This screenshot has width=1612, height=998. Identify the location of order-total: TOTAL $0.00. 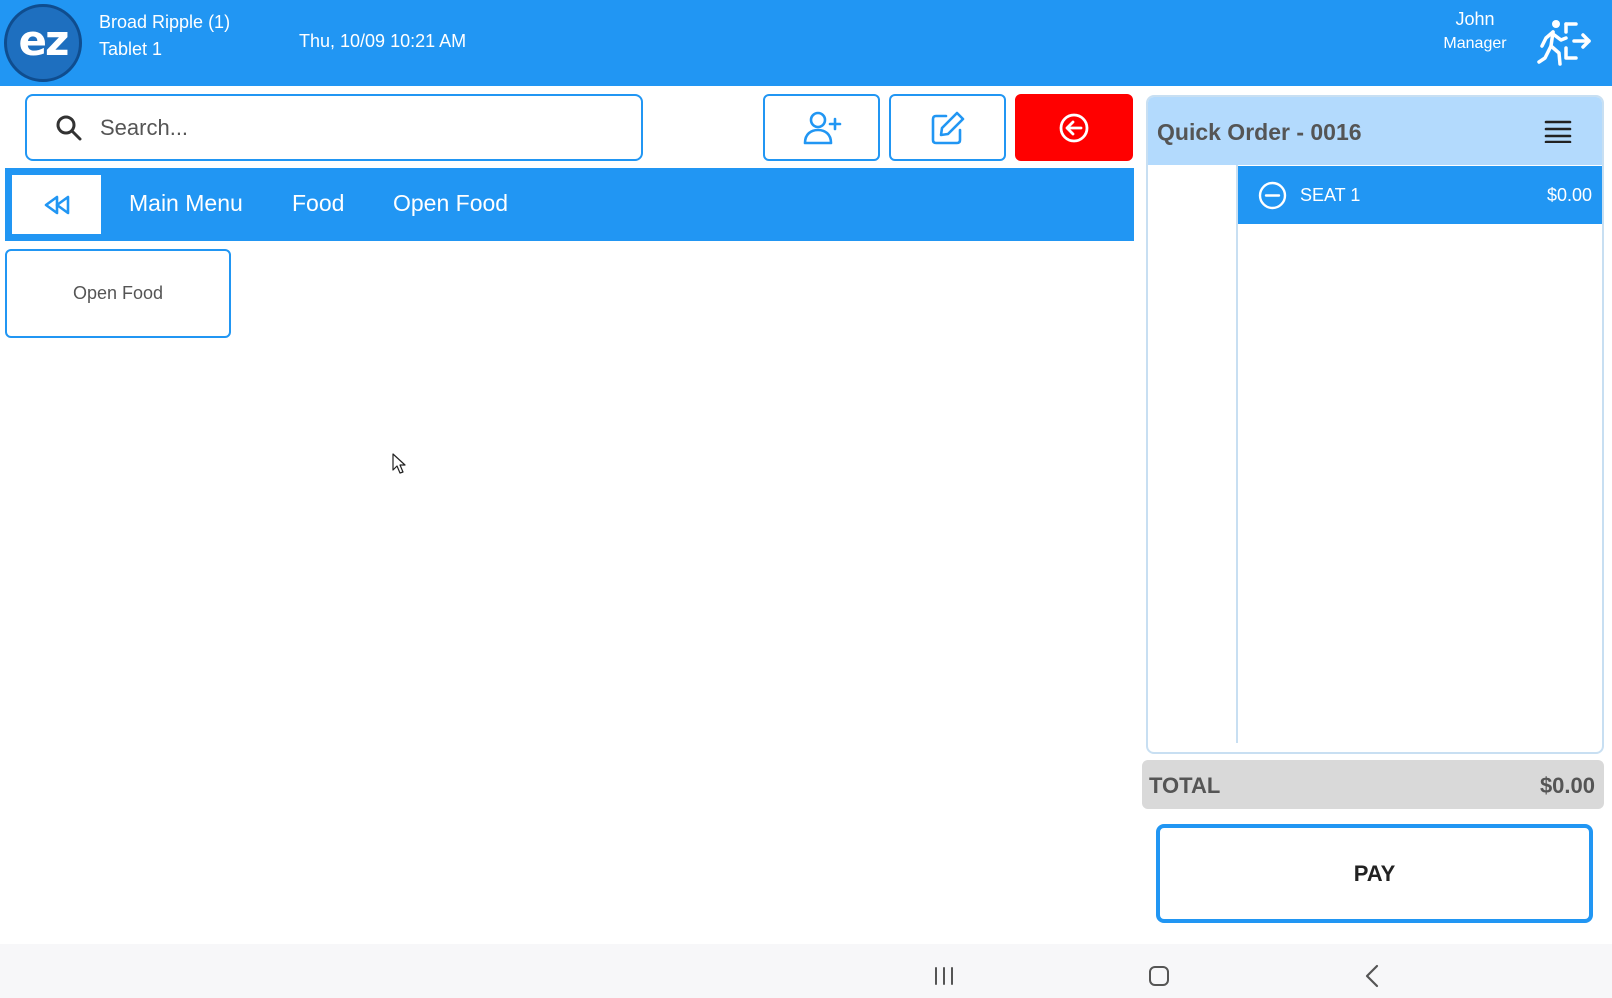
(1373, 784).